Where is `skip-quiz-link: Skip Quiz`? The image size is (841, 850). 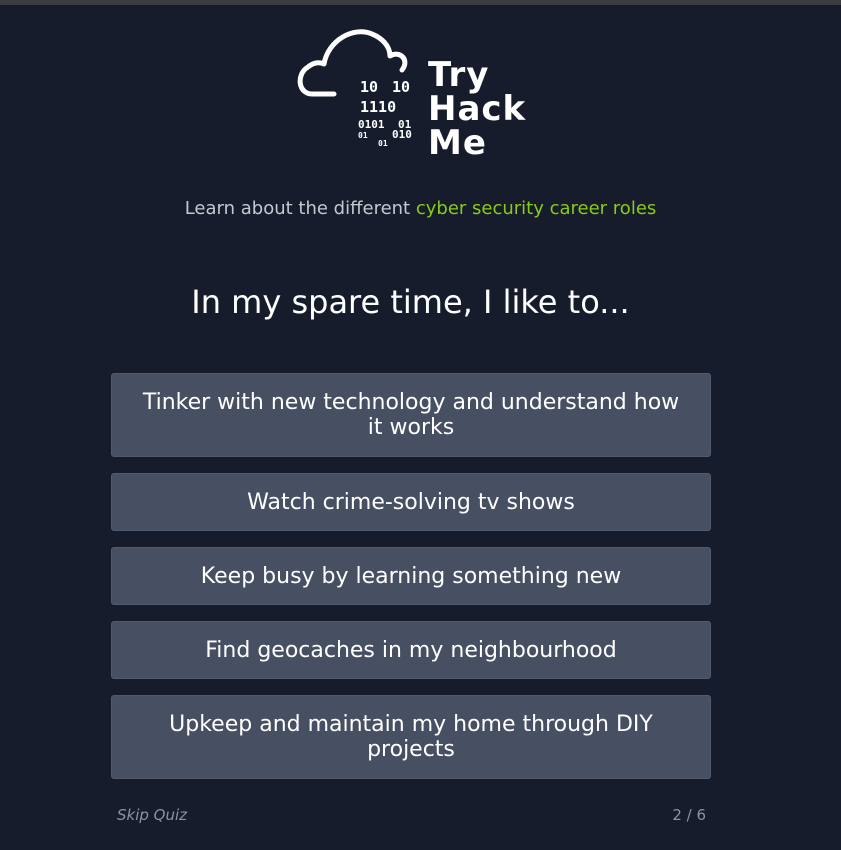 skip-quiz-link: Skip Quiz is located at coordinates (152, 815).